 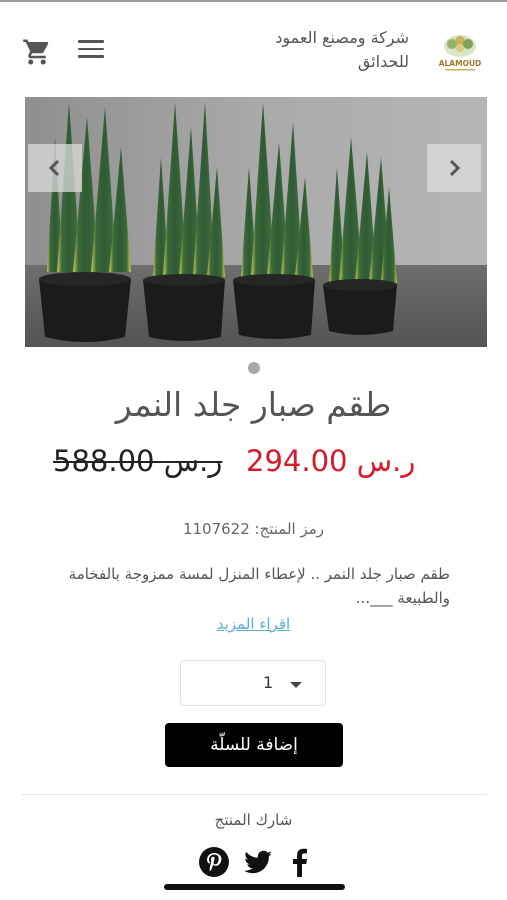 I want to click on logo-text: ALAMOUD, so click(x=460, y=63).